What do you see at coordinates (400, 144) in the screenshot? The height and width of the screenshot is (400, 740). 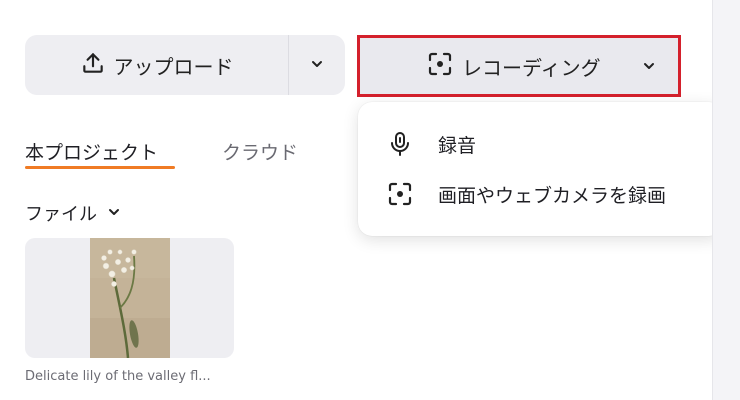 I see `microphone-icon` at bounding box center [400, 144].